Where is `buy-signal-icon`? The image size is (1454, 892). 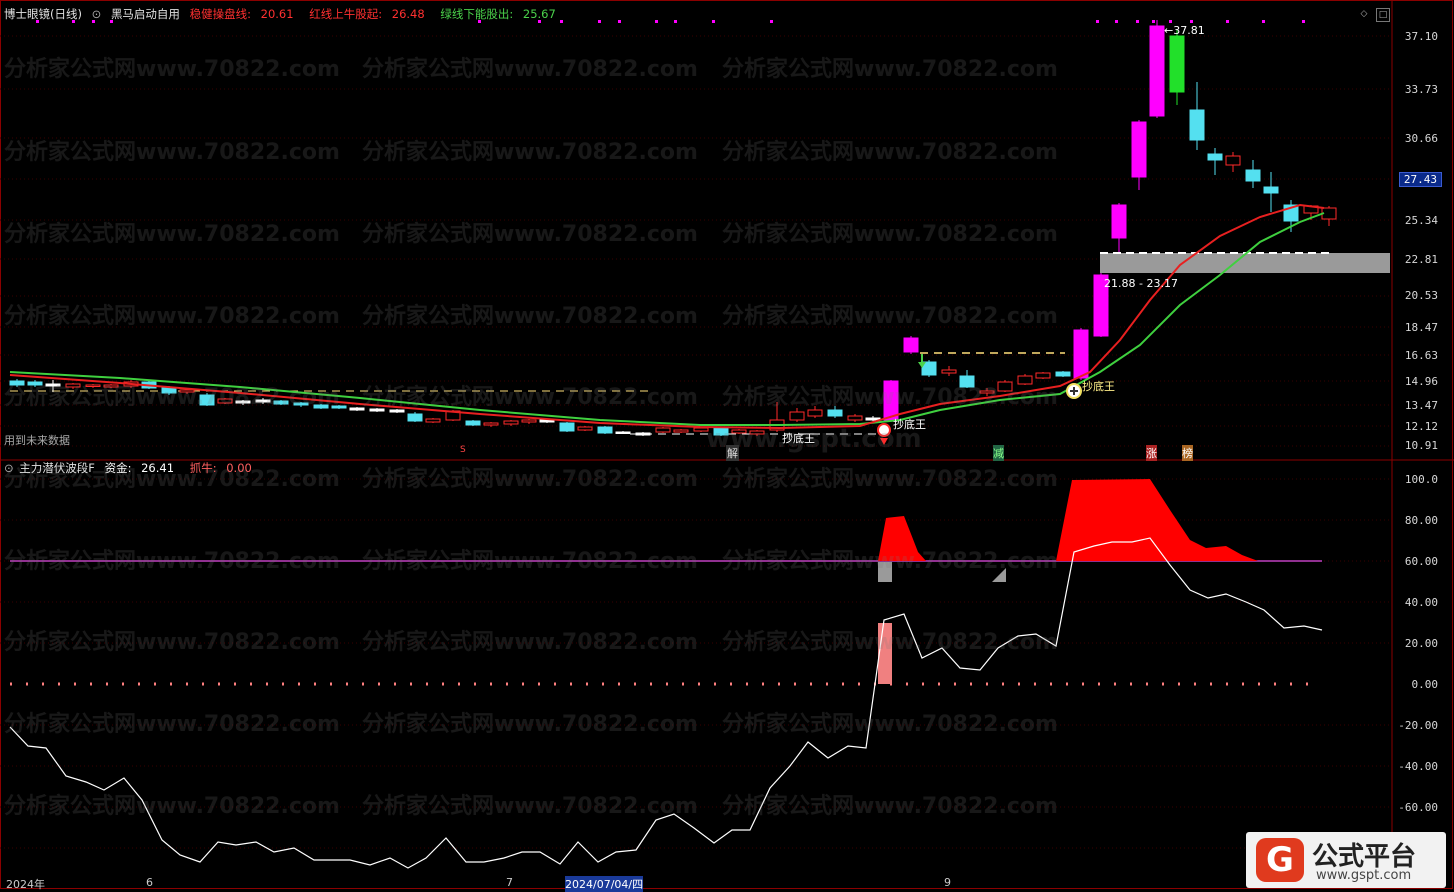
buy-signal-icon is located at coordinates (884, 434).